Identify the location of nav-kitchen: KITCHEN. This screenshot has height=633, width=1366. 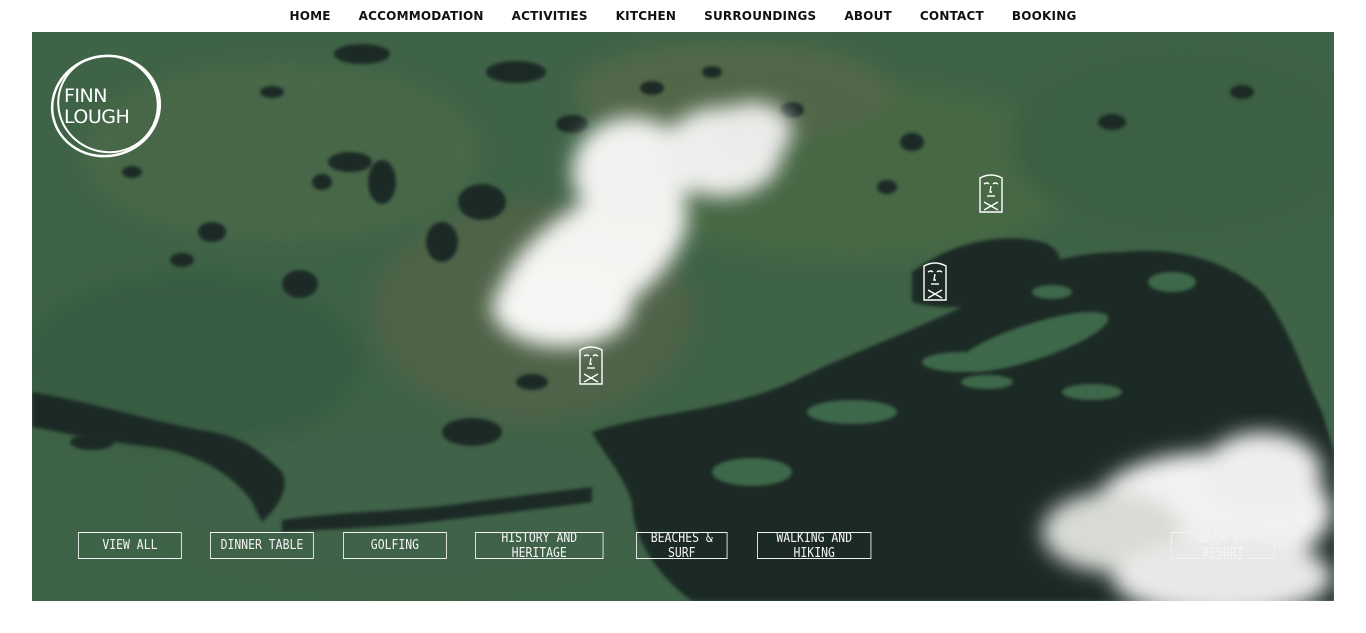
(646, 16).